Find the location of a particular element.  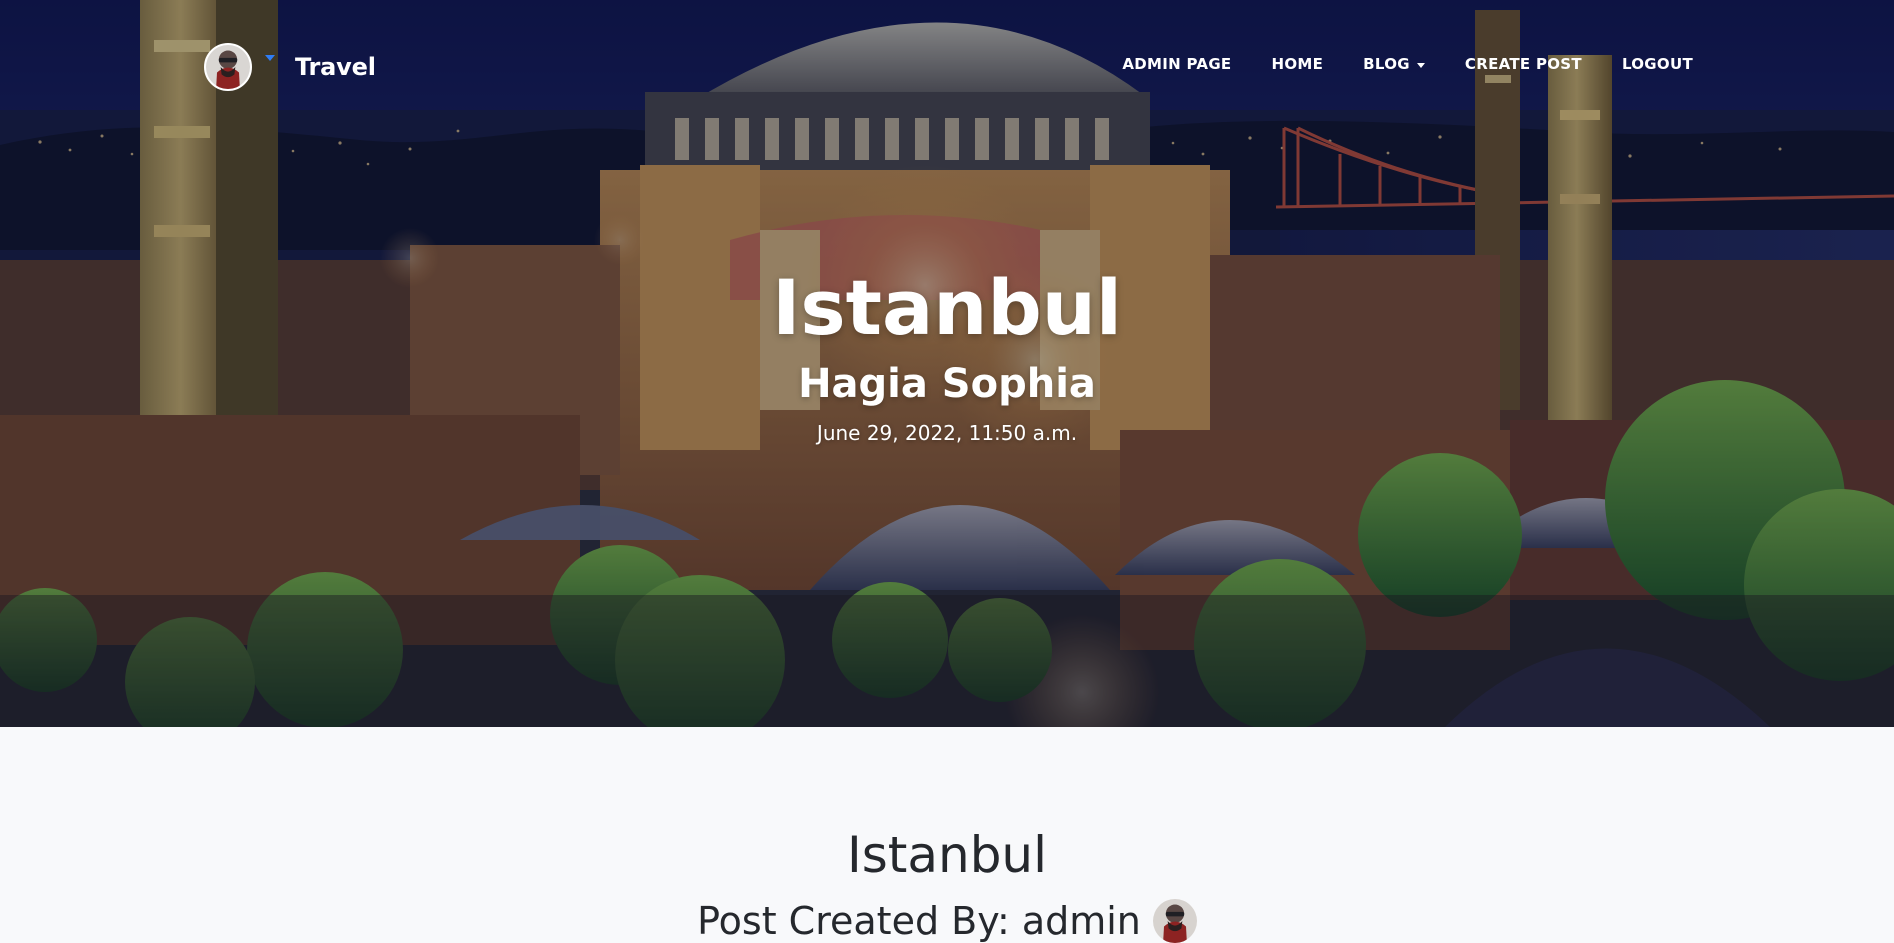

author-avatar is located at coordinates (1174, 921).